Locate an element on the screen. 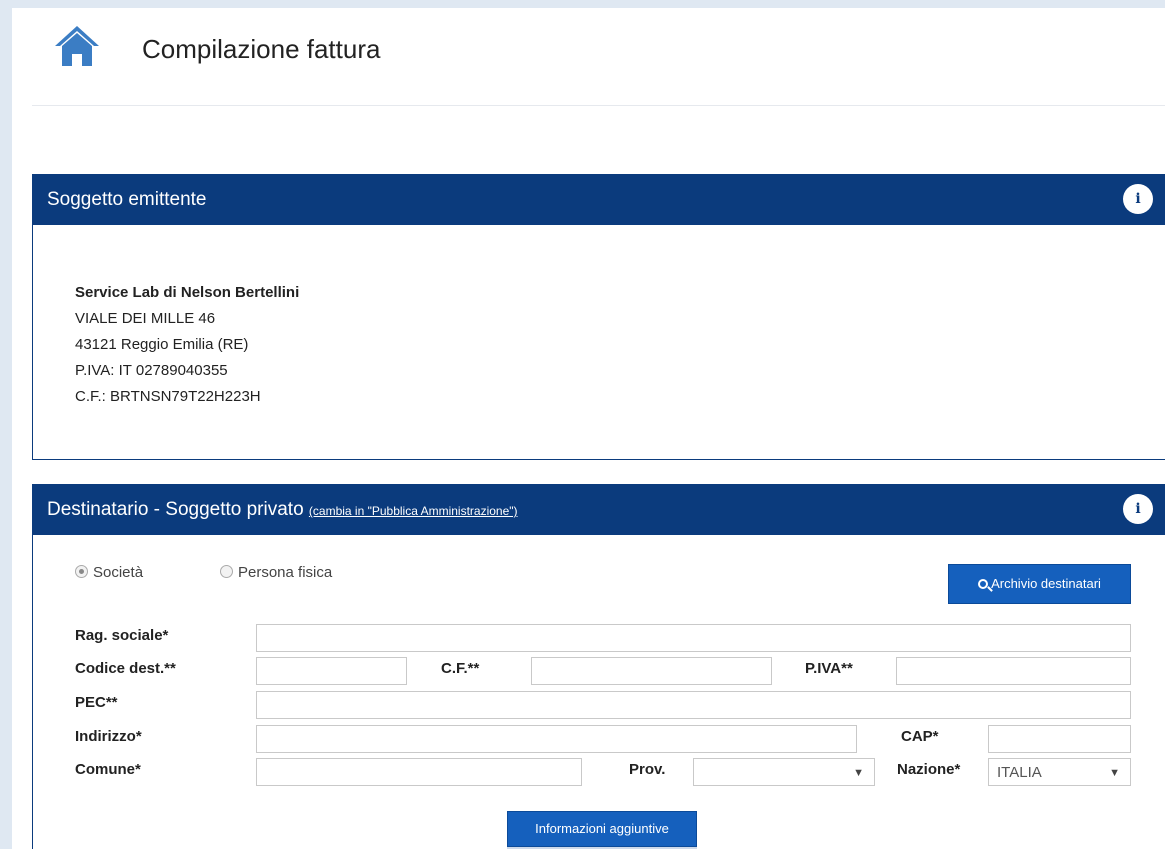 The width and height of the screenshot is (1165, 849). recipient-code-input is located at coordinates (331, 671).